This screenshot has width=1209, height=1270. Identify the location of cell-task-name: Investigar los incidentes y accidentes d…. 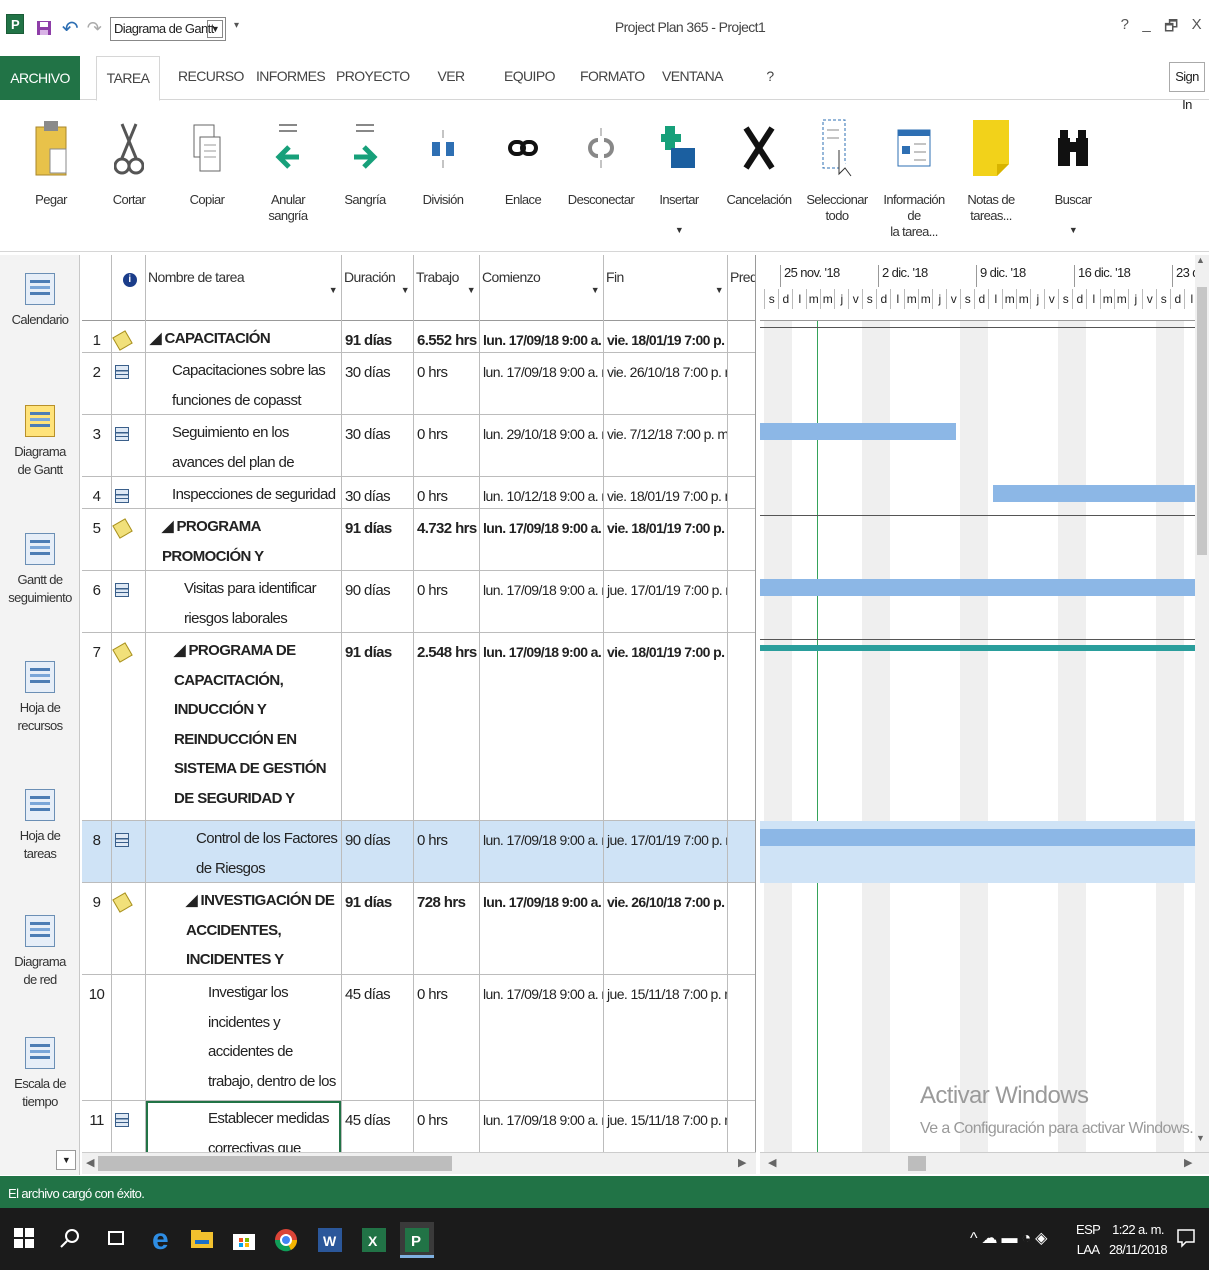
(244, 1037).